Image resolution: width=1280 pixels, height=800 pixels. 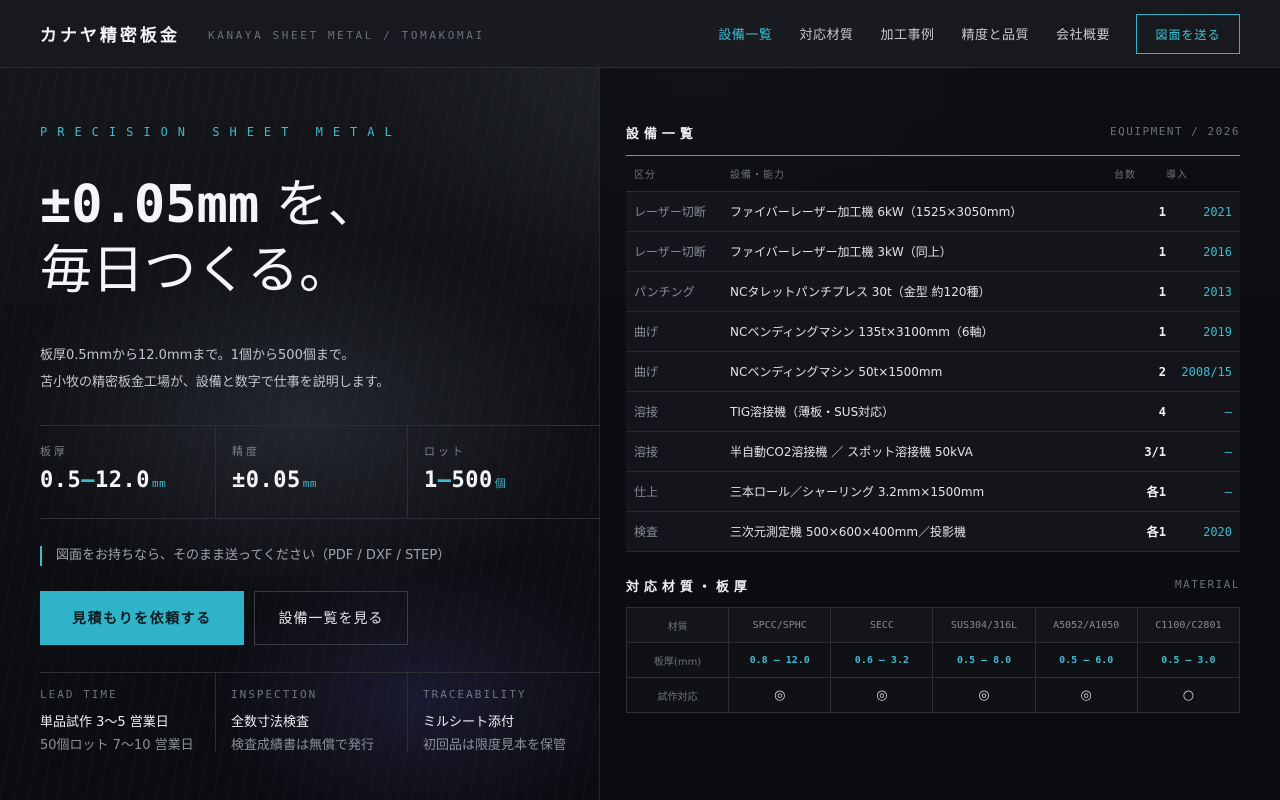 I want to click on col-count: 台数, so click(x=1140, y=173).